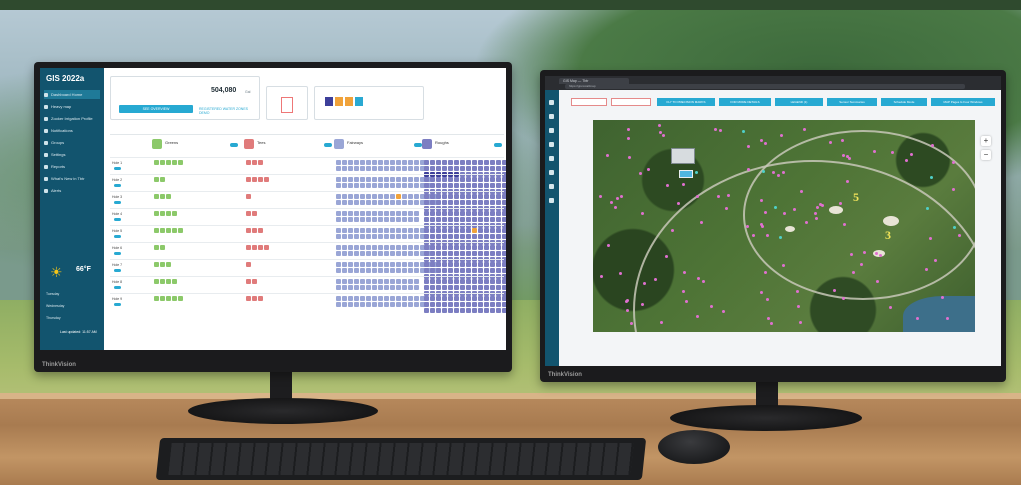 The width and height of the screenshot is (1021, 485). I want to click on more-details-button: FOR MORE DETAILS, so click(745, 102).